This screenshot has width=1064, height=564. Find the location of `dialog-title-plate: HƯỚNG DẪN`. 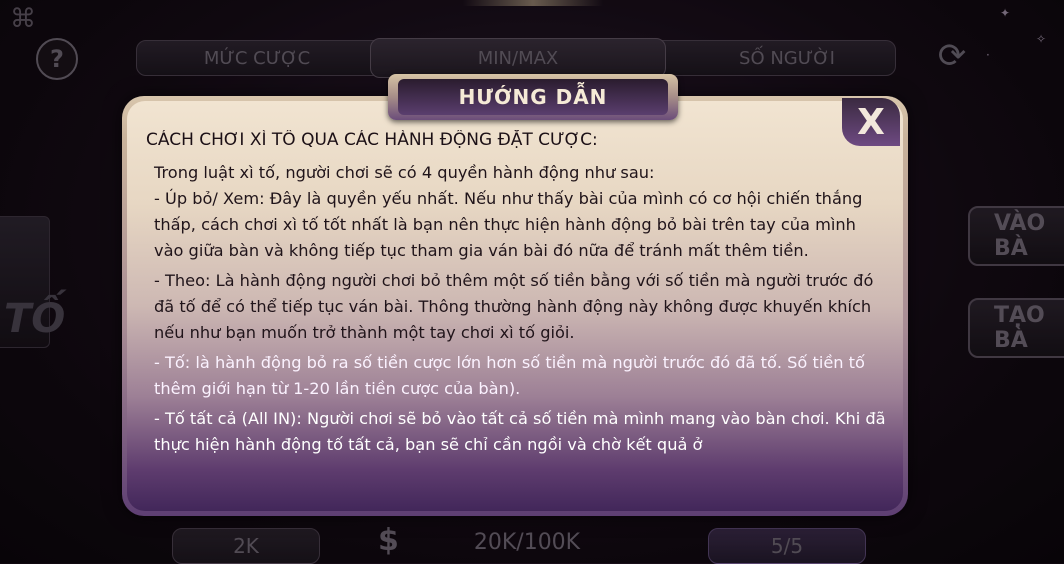

dialog-title-plate: HƯỚNG DẪN is located at coordinates (533, 97).